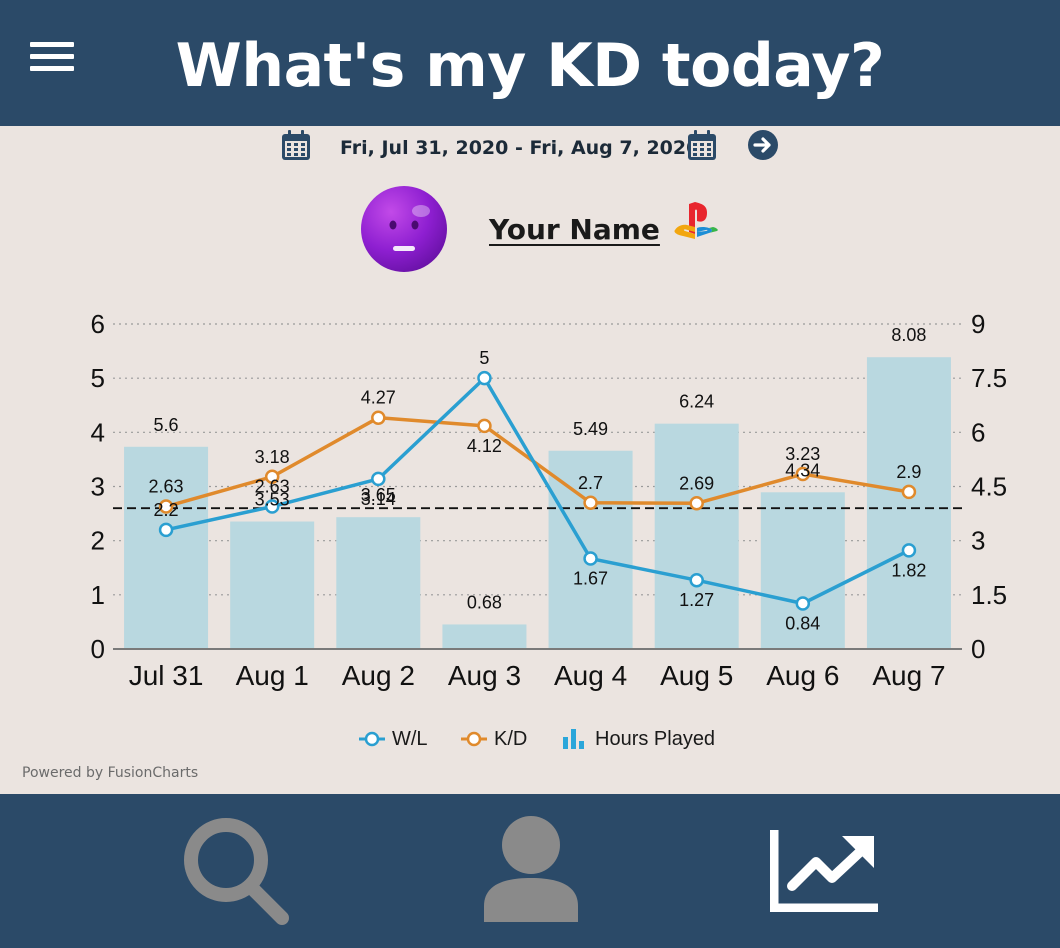 The width and height of the screenshot is (1060, 948). I want to click on legend-label: W/L, so click(410, 739).